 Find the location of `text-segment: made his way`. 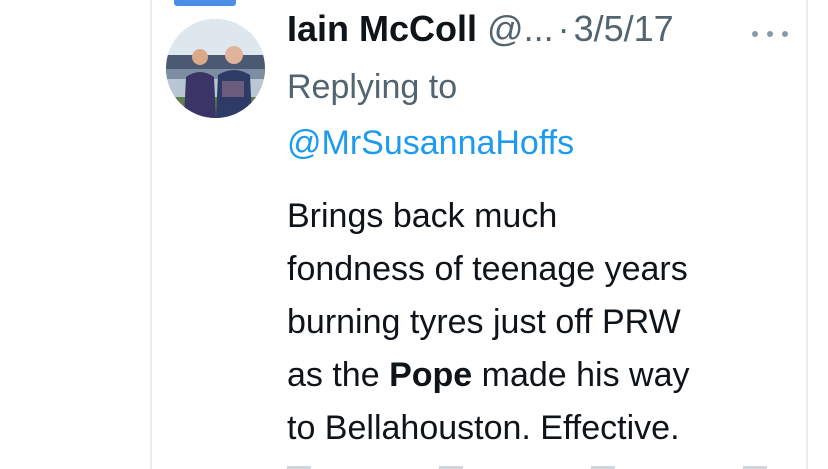

text-segment: made his way is located at coordinates (581, 375).